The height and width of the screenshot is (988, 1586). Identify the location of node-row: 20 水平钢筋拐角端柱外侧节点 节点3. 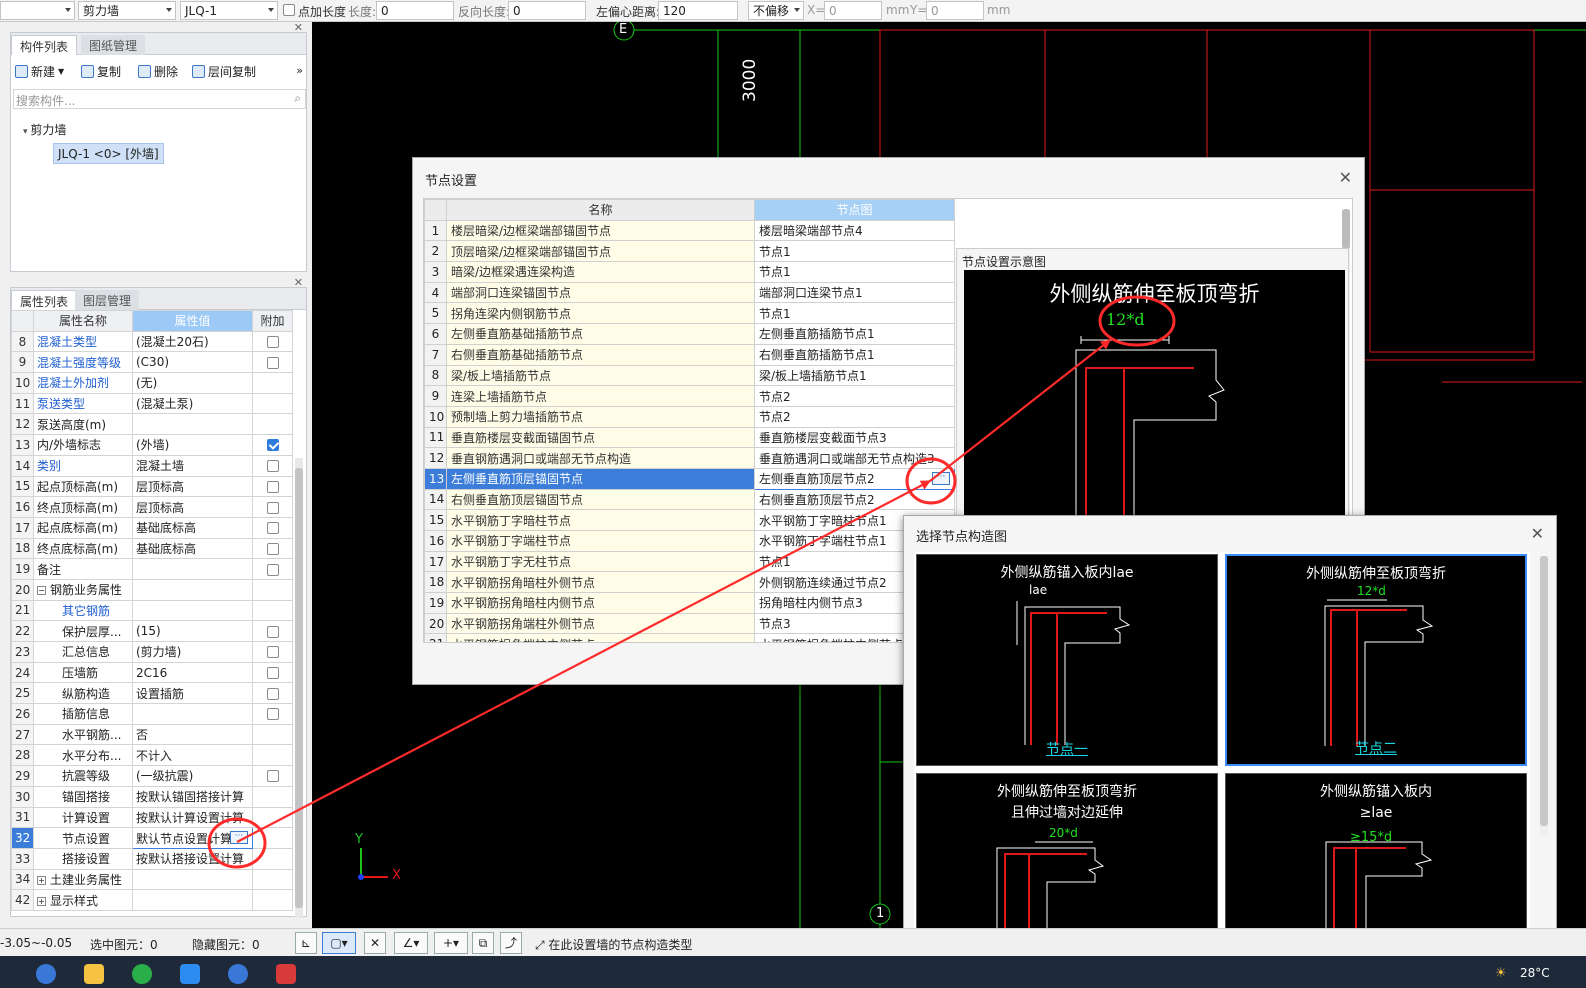
(689, 623).